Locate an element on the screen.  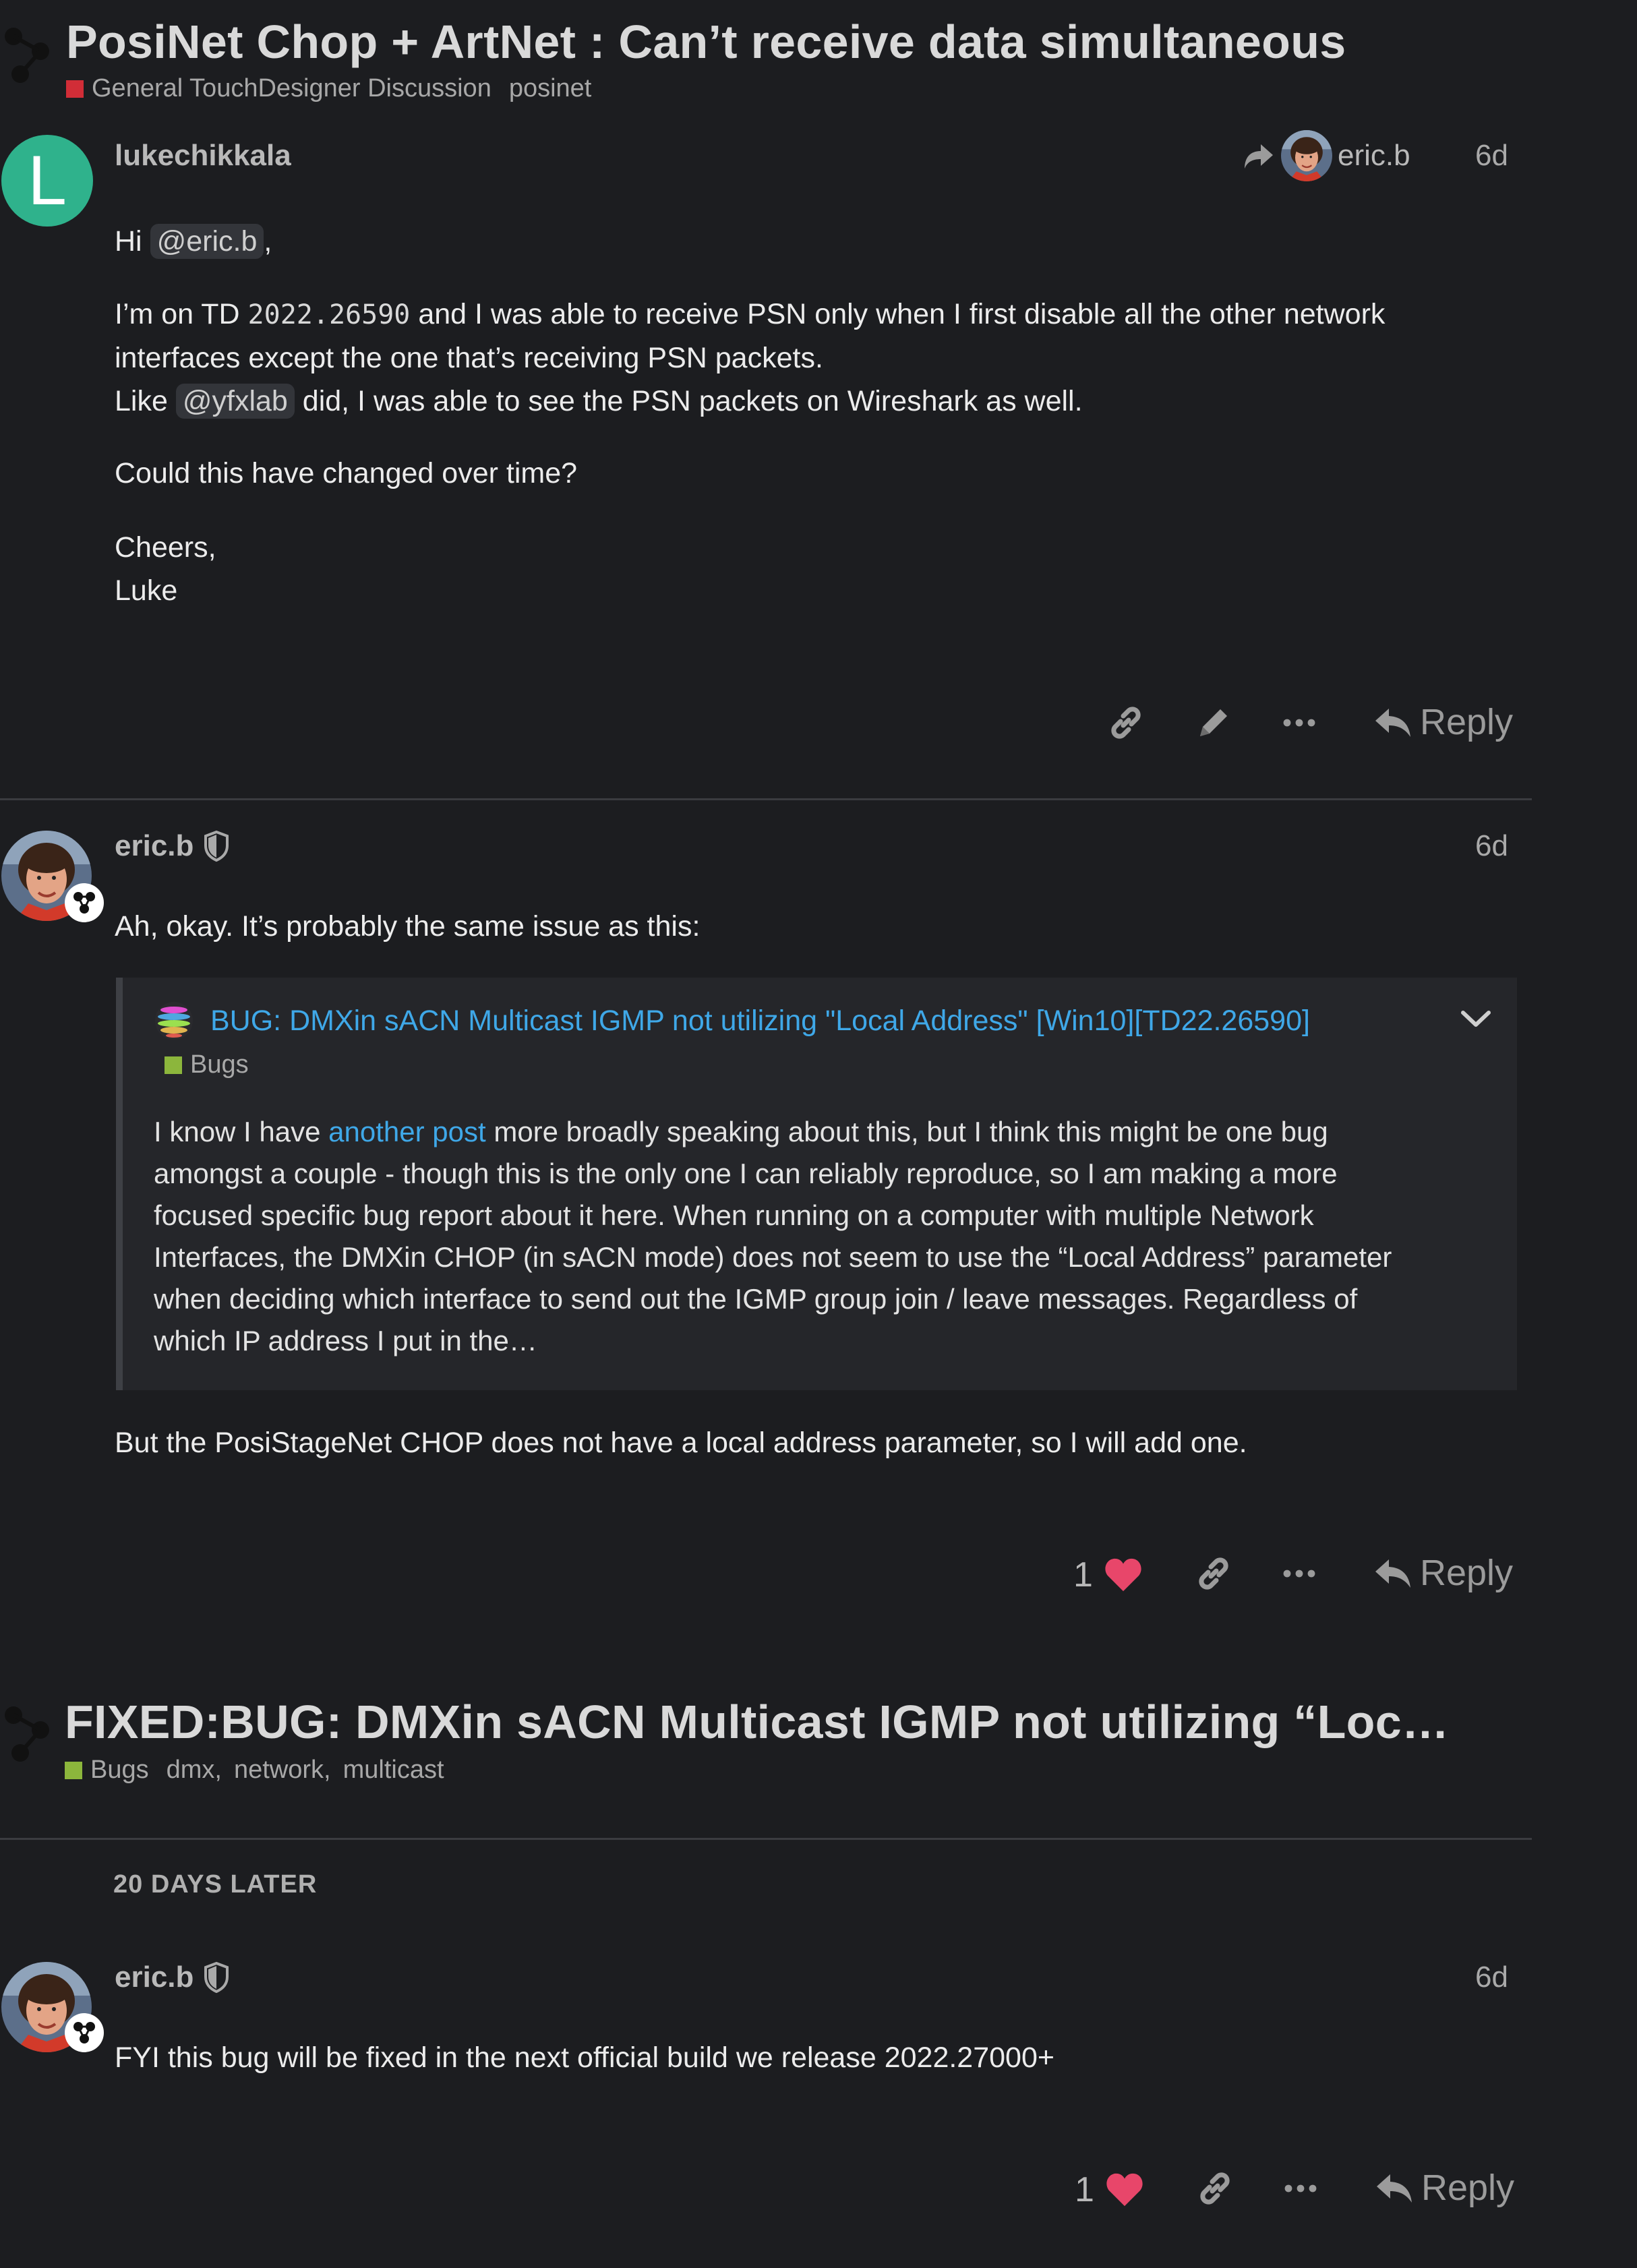
text-line: Cheers, is located at coordinates (165, 547).